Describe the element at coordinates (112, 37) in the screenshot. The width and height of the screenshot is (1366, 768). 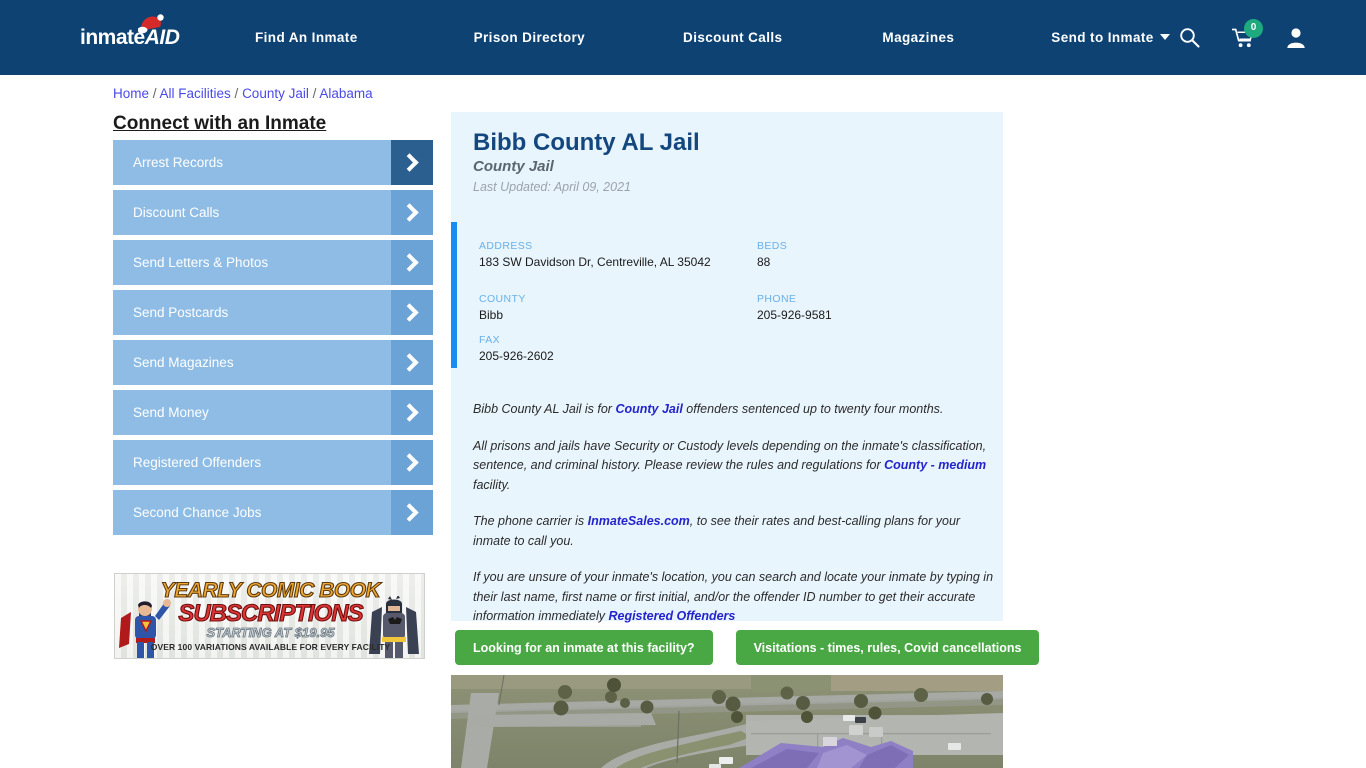
I see `logo-word-inmate: inmate` at that location.